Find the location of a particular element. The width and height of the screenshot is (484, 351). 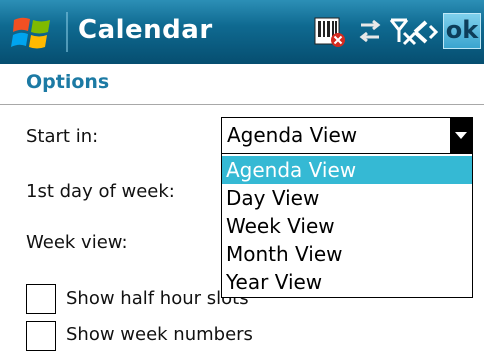

start-in-label: Start in: is located at coordinates (62, 136).